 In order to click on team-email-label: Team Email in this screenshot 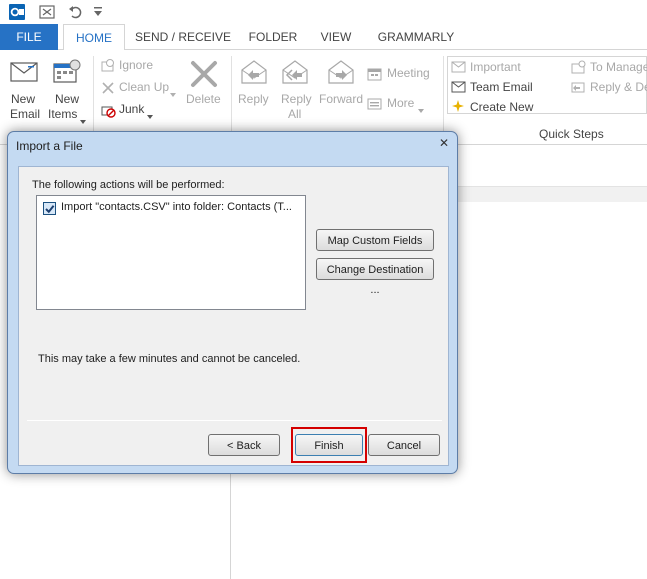, I will do `click(501, 87)`.